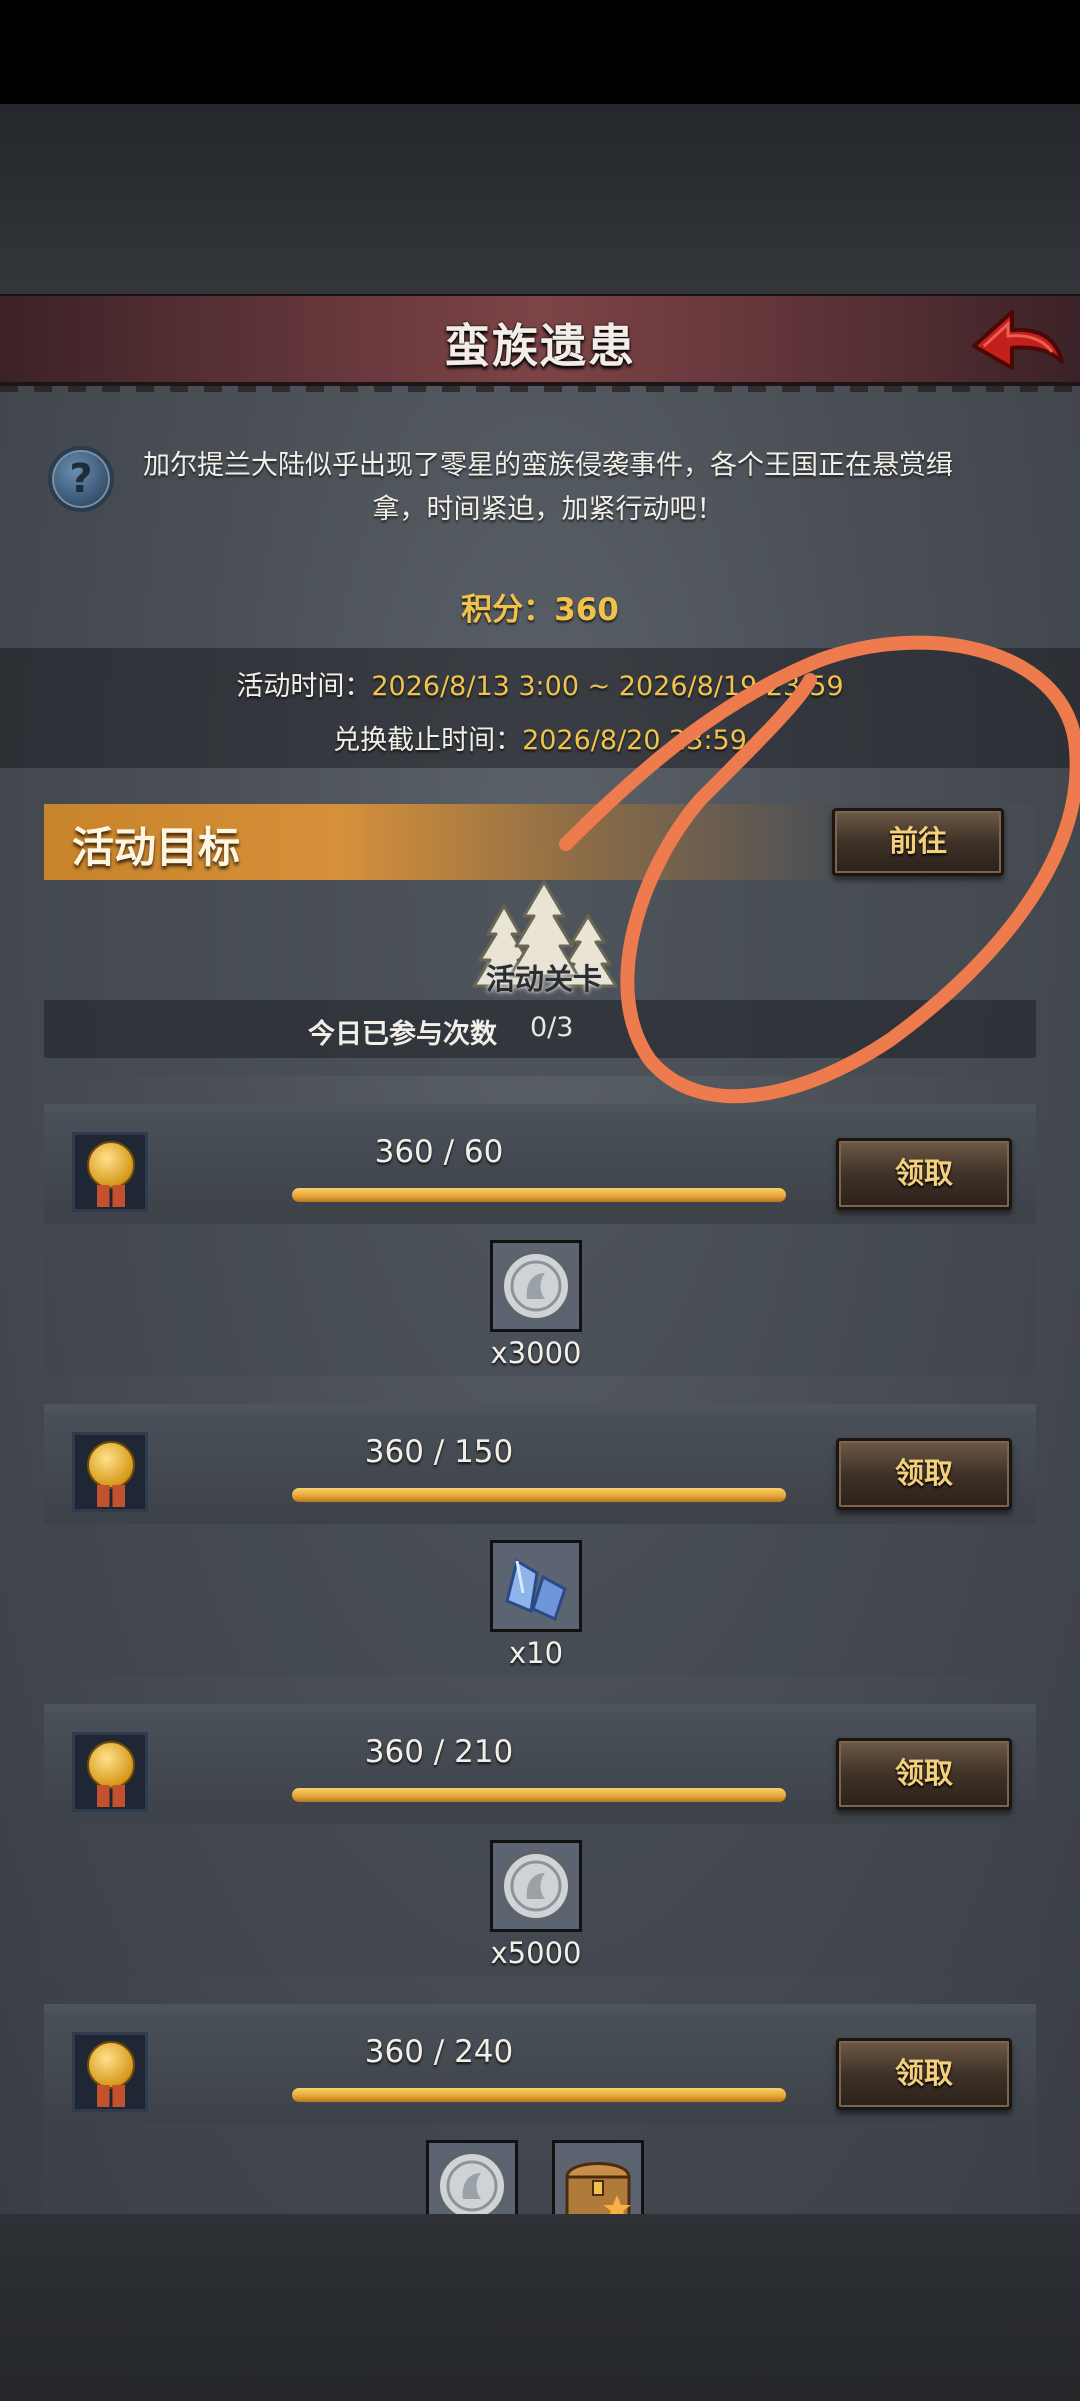 Image resolution: width=1080 pixels, height=2401 pixels. What do you see at coordinates (540, 1164) in the screenshot?
I see `reward-card-header: 360 / 60 领取` at bounding box center [540, 1164].